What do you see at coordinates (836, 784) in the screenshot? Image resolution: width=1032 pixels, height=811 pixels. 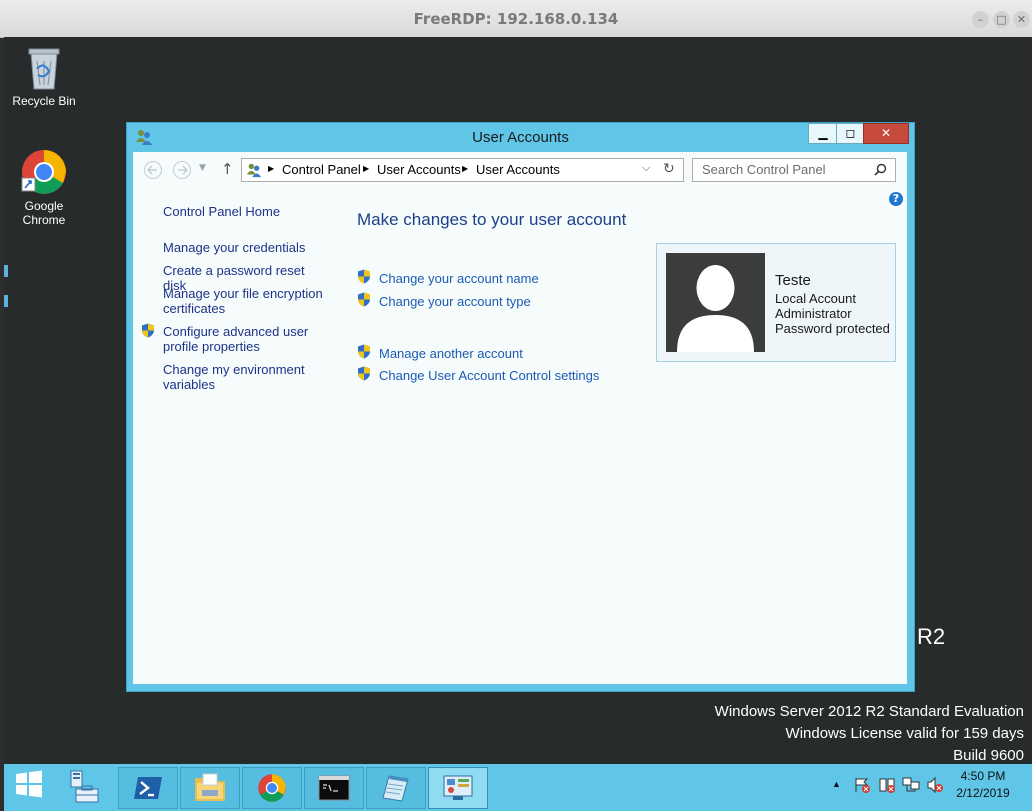 I see `show-hidden-icons: ▲` at bounding box center [836, 784].